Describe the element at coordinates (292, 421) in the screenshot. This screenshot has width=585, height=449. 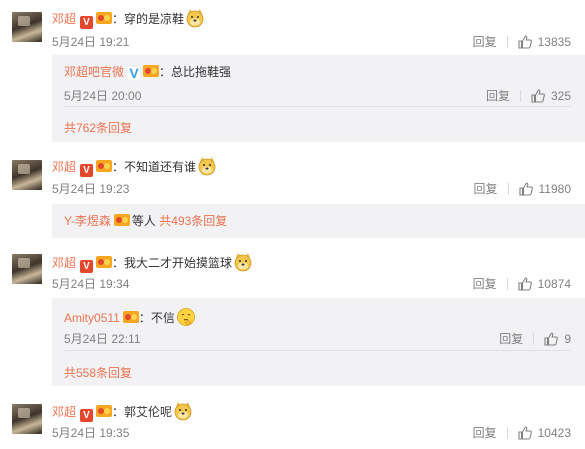
I see `comment-item: 邓超 V ：郭艾伦呢 5月24日 19:35 回复 10423` at that location.